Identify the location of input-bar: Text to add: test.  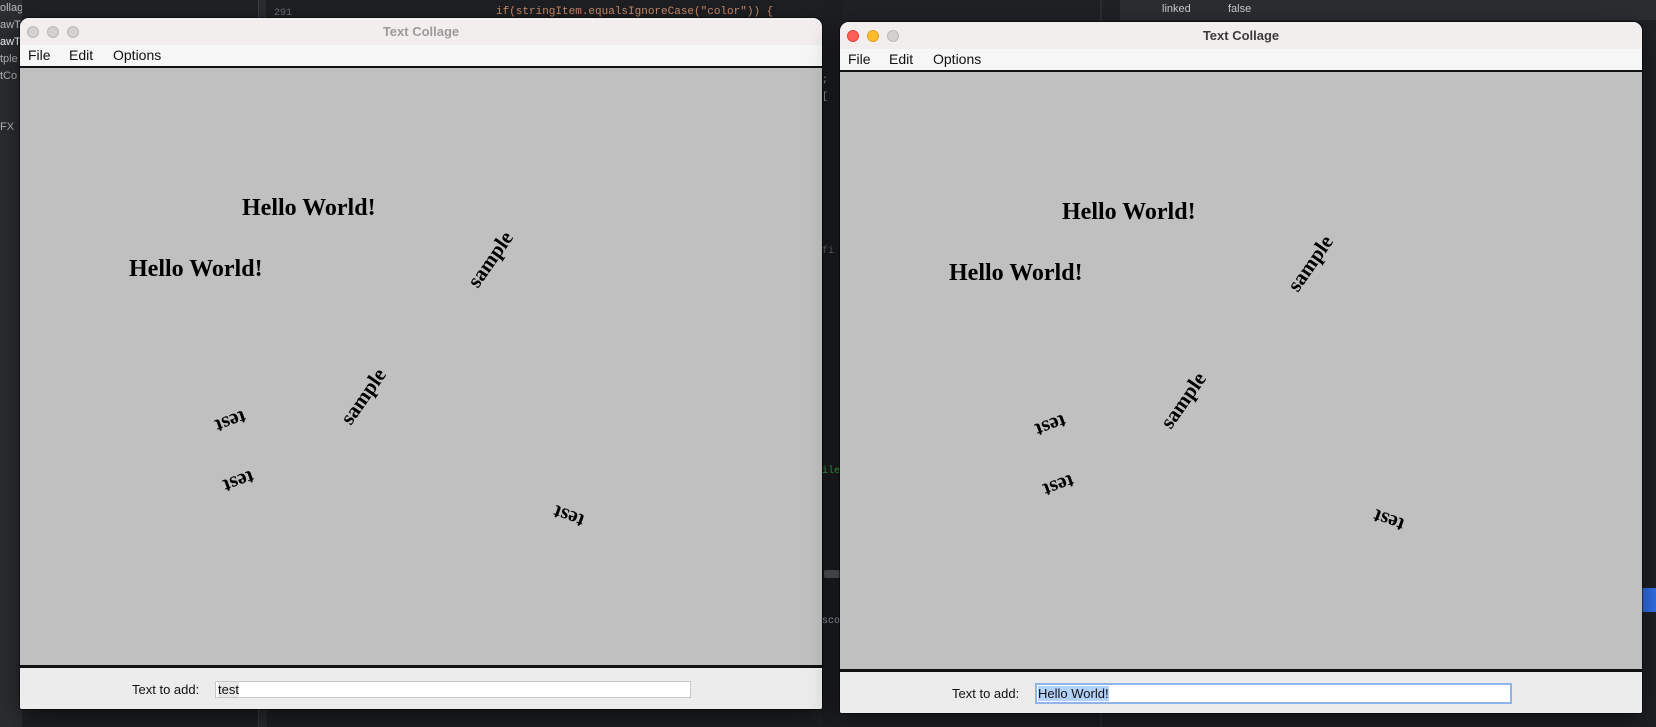
(421, 690).